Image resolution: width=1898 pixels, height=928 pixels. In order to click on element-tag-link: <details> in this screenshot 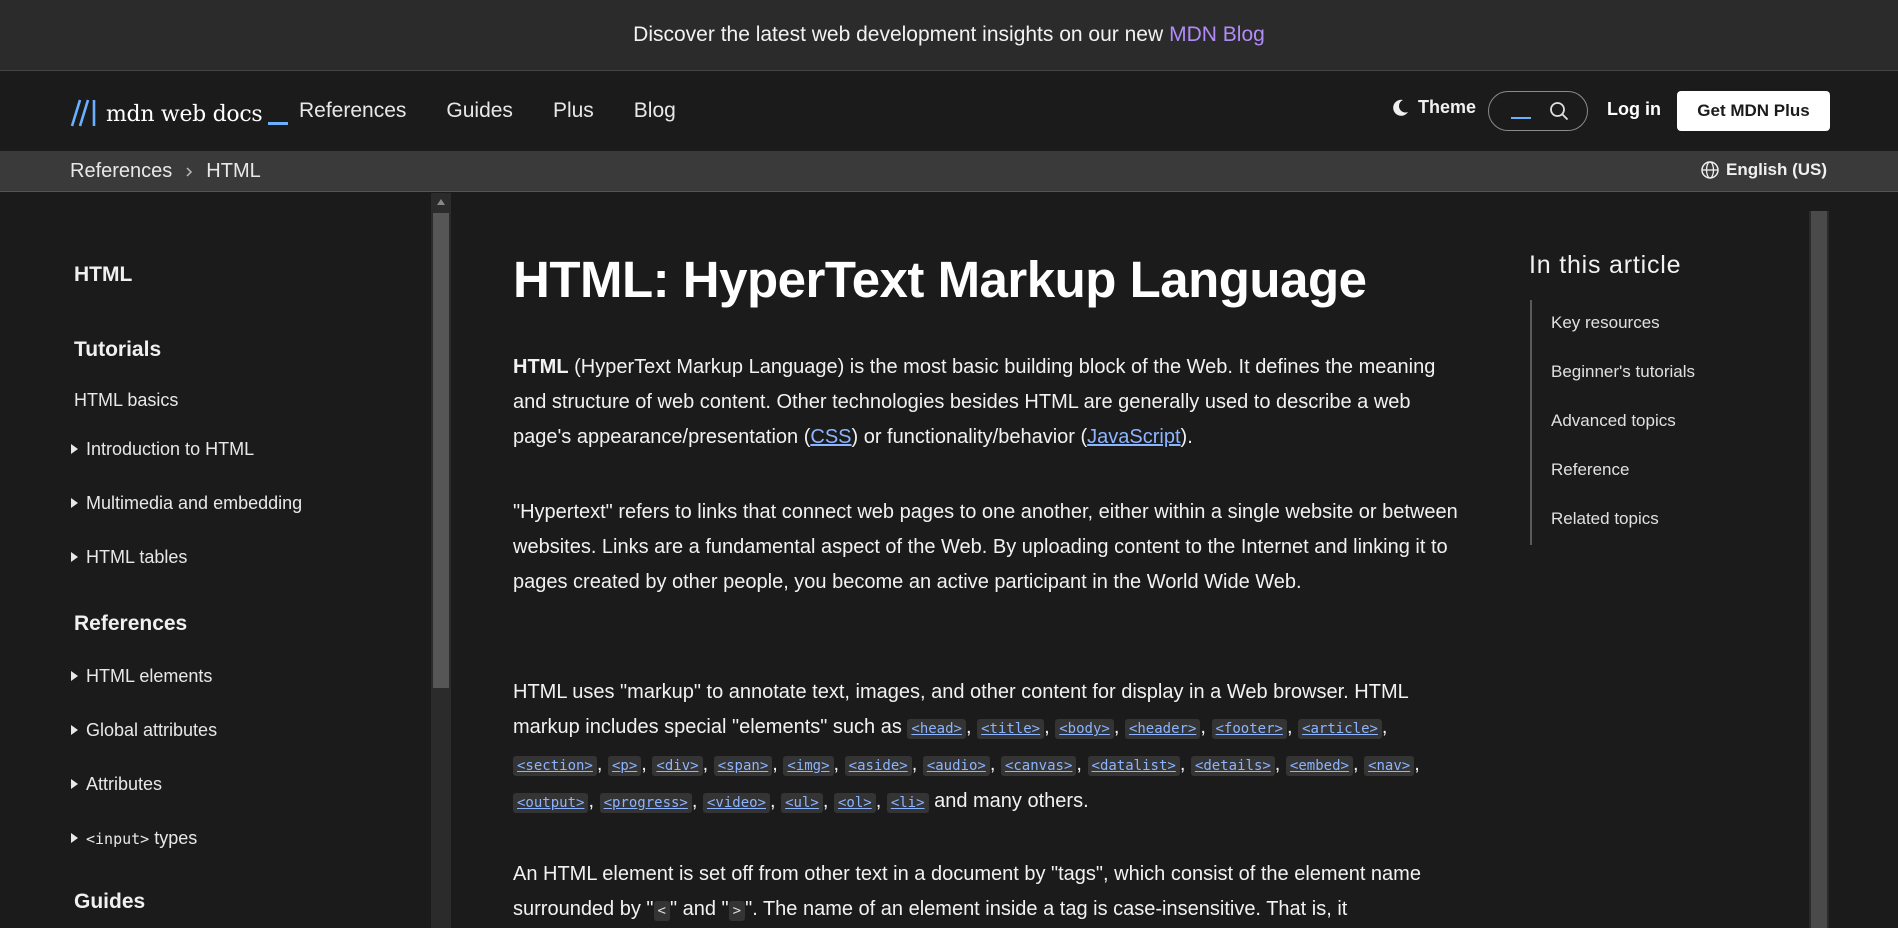, I will do `click(1232, 766)`.